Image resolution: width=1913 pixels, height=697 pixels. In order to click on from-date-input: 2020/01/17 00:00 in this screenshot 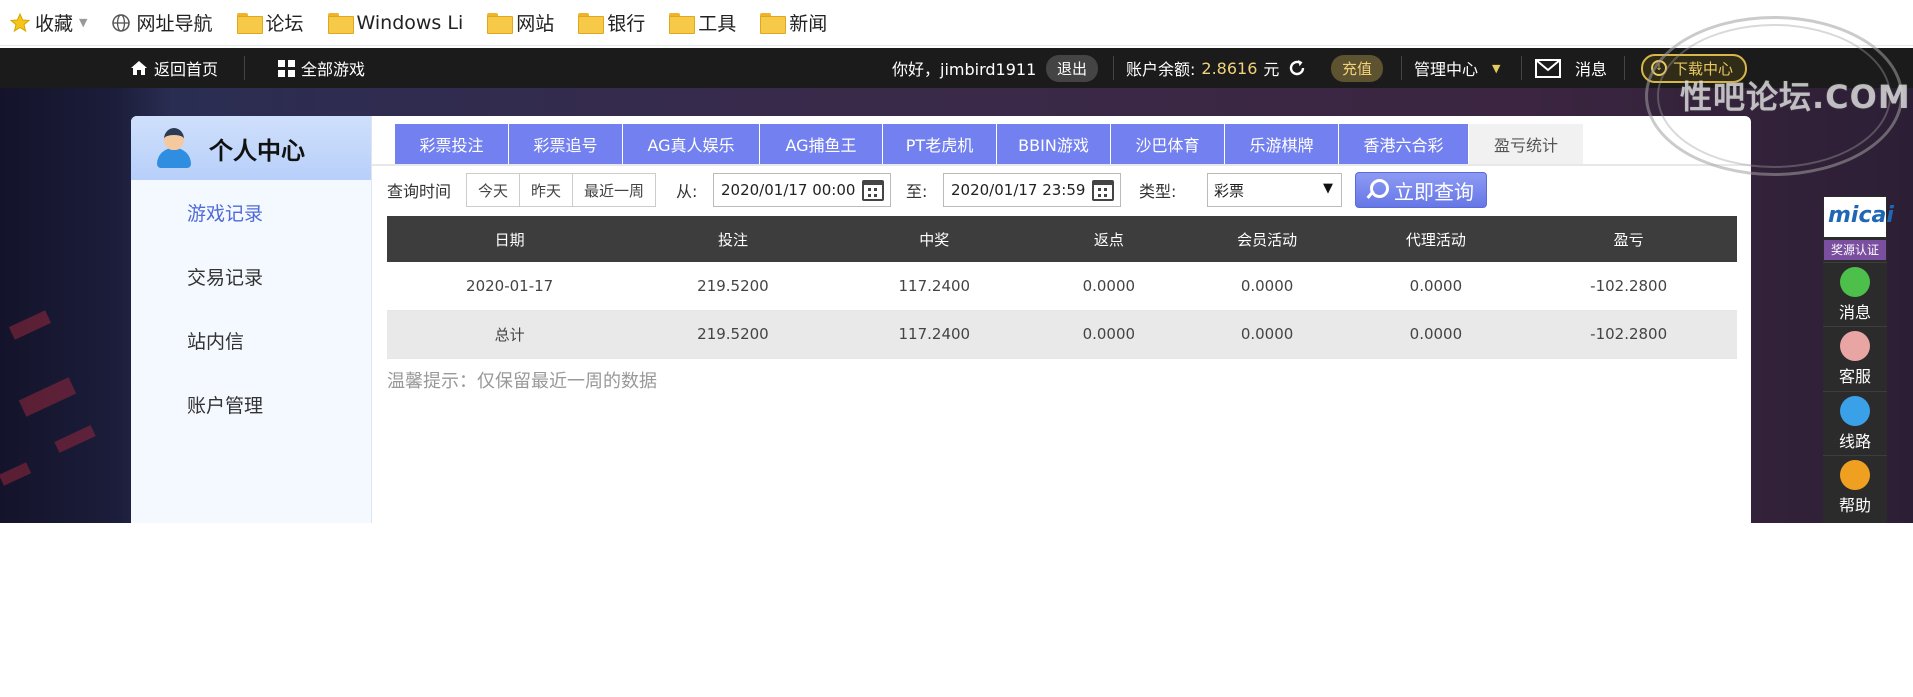, I will do `click(802, 190)`.